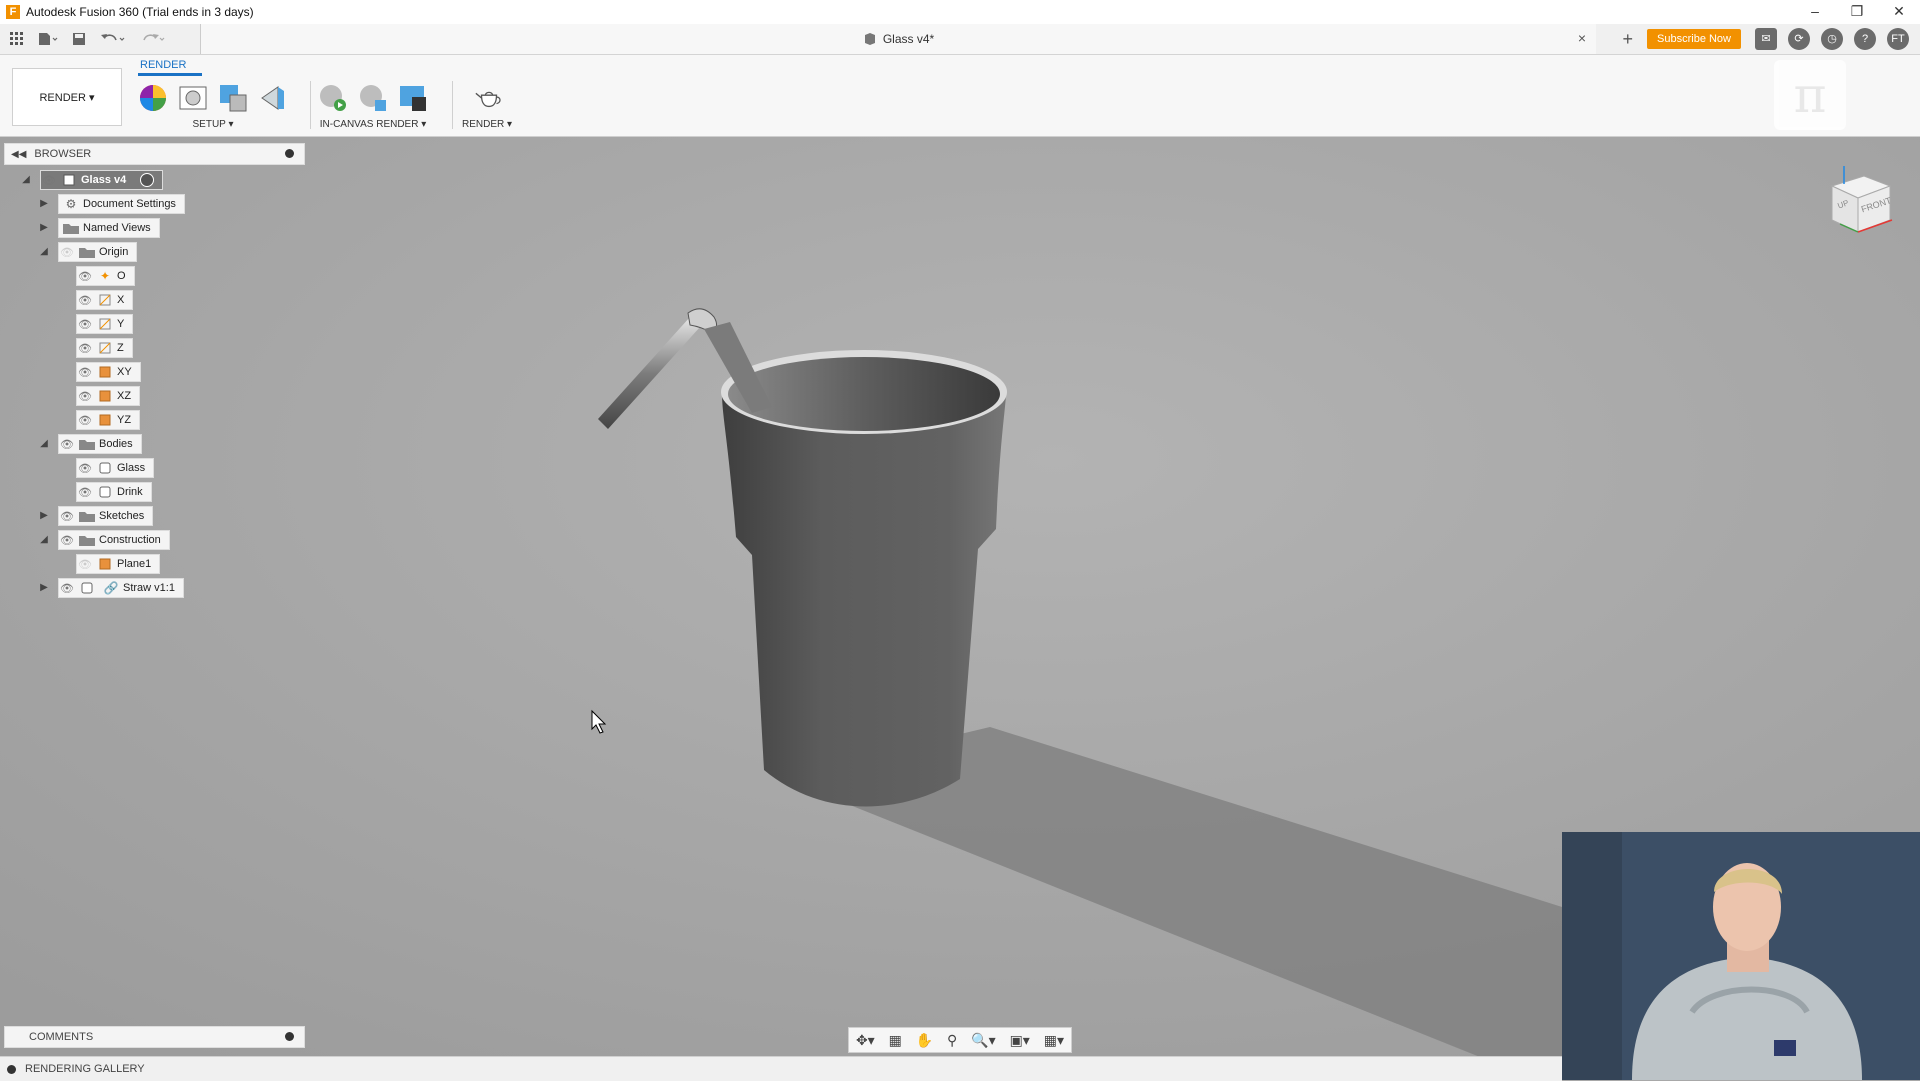 This screenshot has height=1081, width=1920. I want to click on axis-icon, so click(105, 324).